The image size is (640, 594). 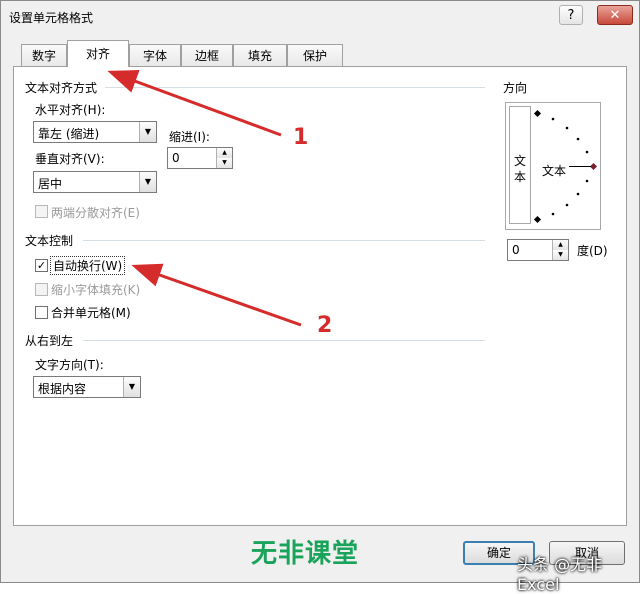 I want to click on author-credit: 头条 @无非Excel, so click(x=560, y=574).